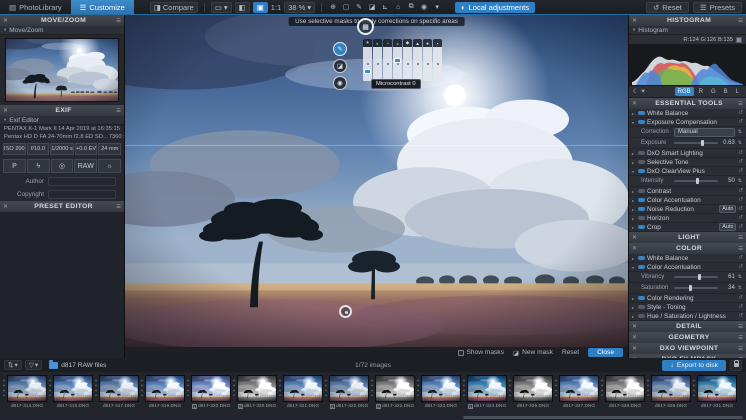  What do you see at coordinates (687, 248) in the screenshot?
I see `color-section-header: ✕ COLOR ☰` at bounding box center [687, 248].